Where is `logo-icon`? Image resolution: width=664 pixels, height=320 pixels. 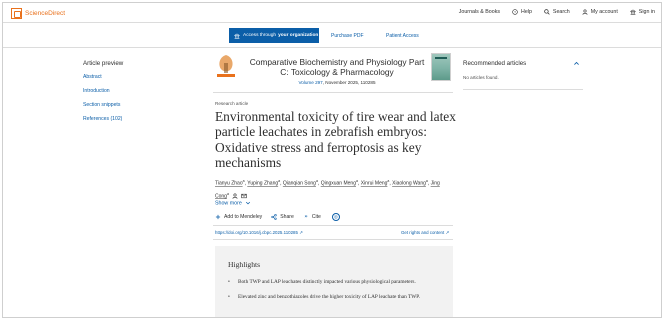
logo-icon is located at coordinates (16, 13).